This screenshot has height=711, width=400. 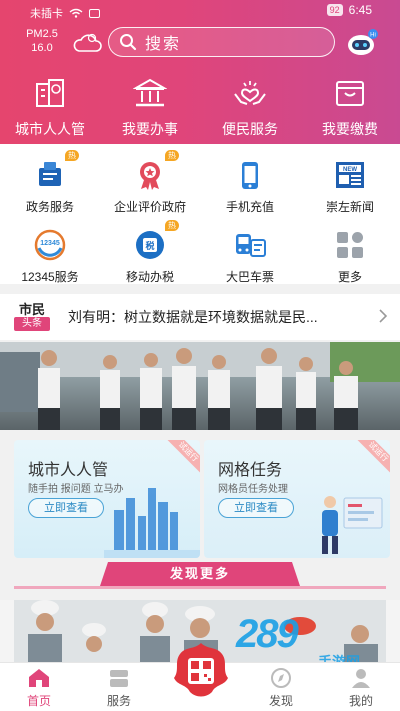 What do you see at coordinates (250, 108) in the screenshot?
I see `nav-convenience-services: 便民服务` at bounding box center [250, 108].